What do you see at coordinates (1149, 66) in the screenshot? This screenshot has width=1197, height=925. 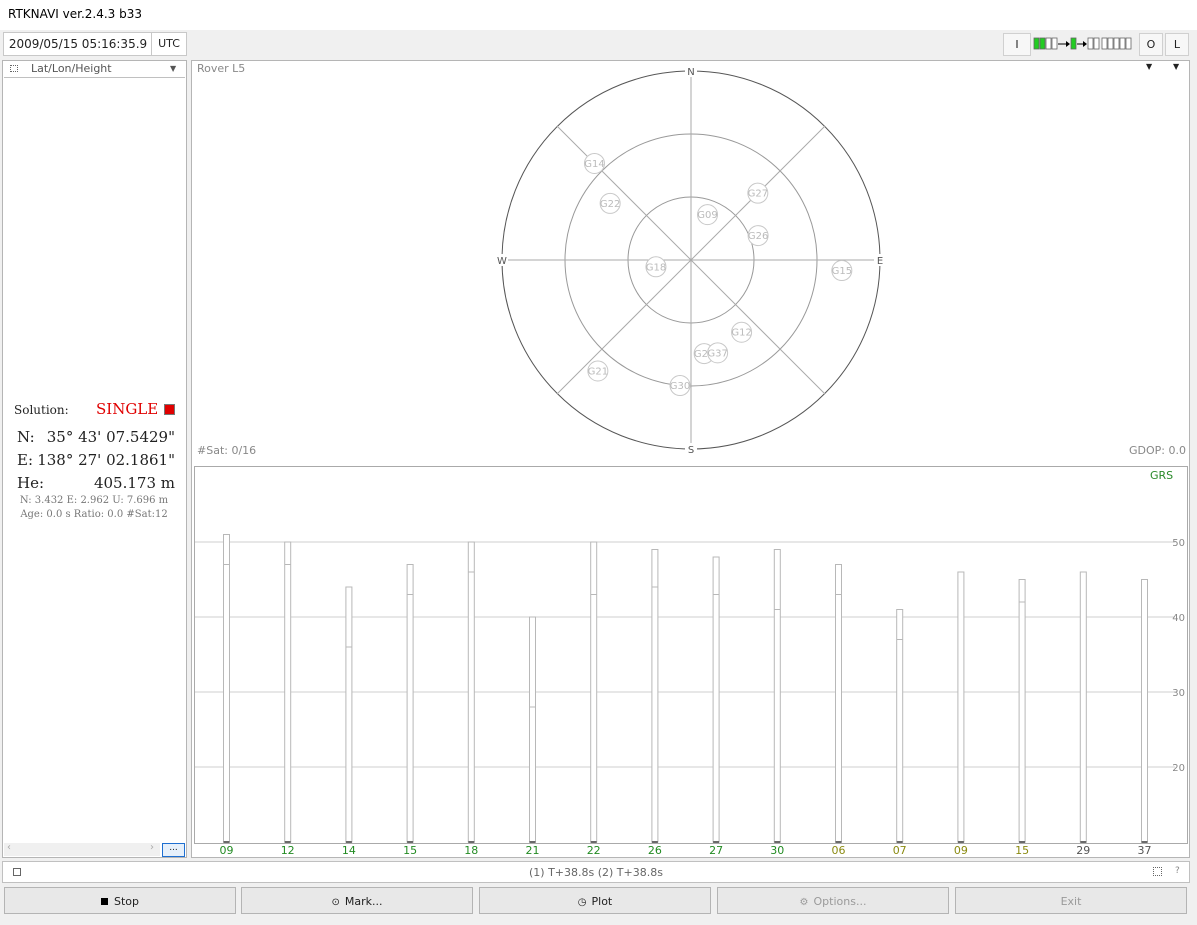 I see `plot-type-dropdown-icon: ▼` at bounding box center [1149, 66].